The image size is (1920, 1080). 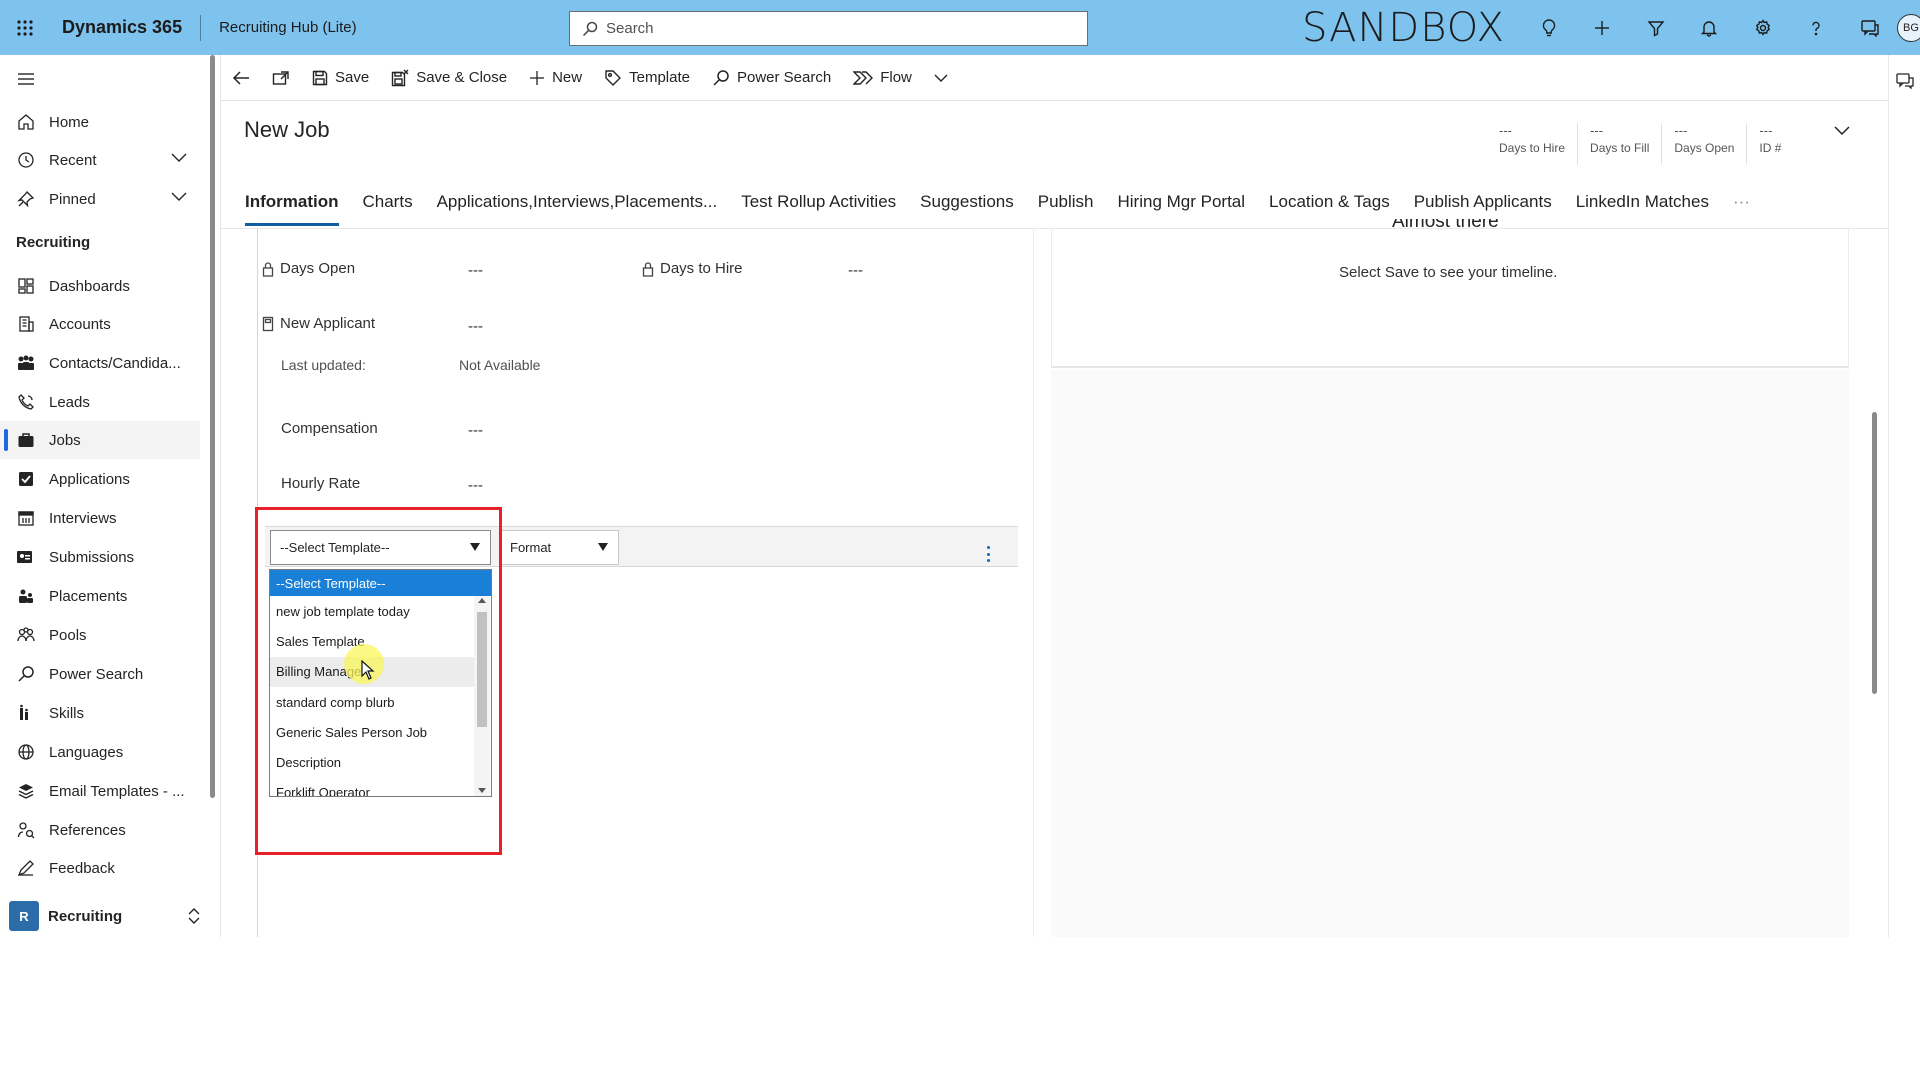 I want to click on bell-icon, so click(x=1710, y=27).